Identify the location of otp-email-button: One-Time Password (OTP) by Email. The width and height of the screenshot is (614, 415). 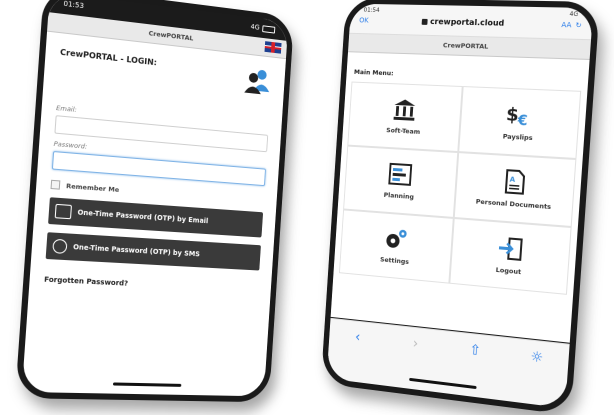
(156, 217).